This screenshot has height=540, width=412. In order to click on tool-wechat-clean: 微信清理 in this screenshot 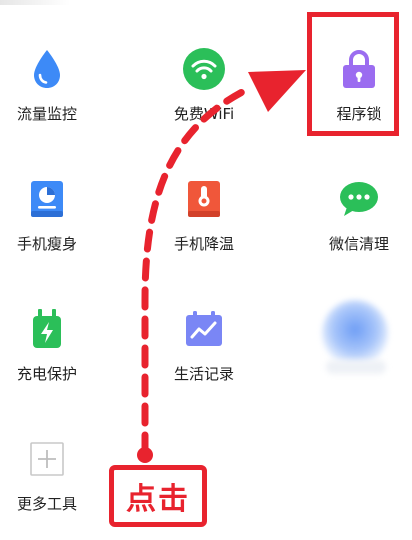, I will do `click(355, 214)`.